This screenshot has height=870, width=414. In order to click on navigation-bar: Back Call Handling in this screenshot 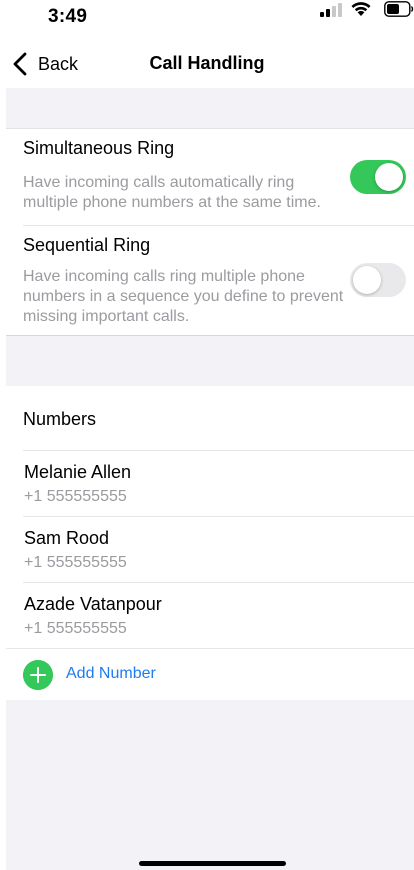, I will do `click(207, 64)`.